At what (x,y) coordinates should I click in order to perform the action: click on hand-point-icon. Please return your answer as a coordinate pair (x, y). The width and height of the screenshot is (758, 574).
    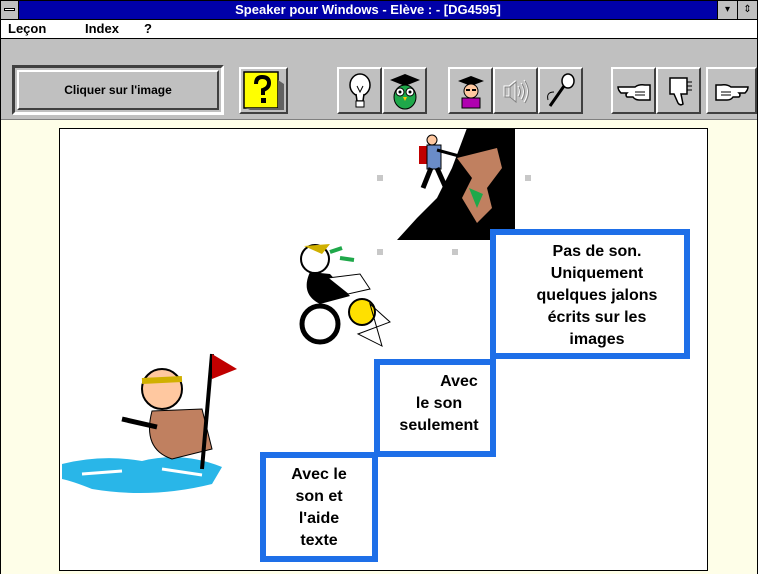
    Looking at the image, I should click on (633, 90).